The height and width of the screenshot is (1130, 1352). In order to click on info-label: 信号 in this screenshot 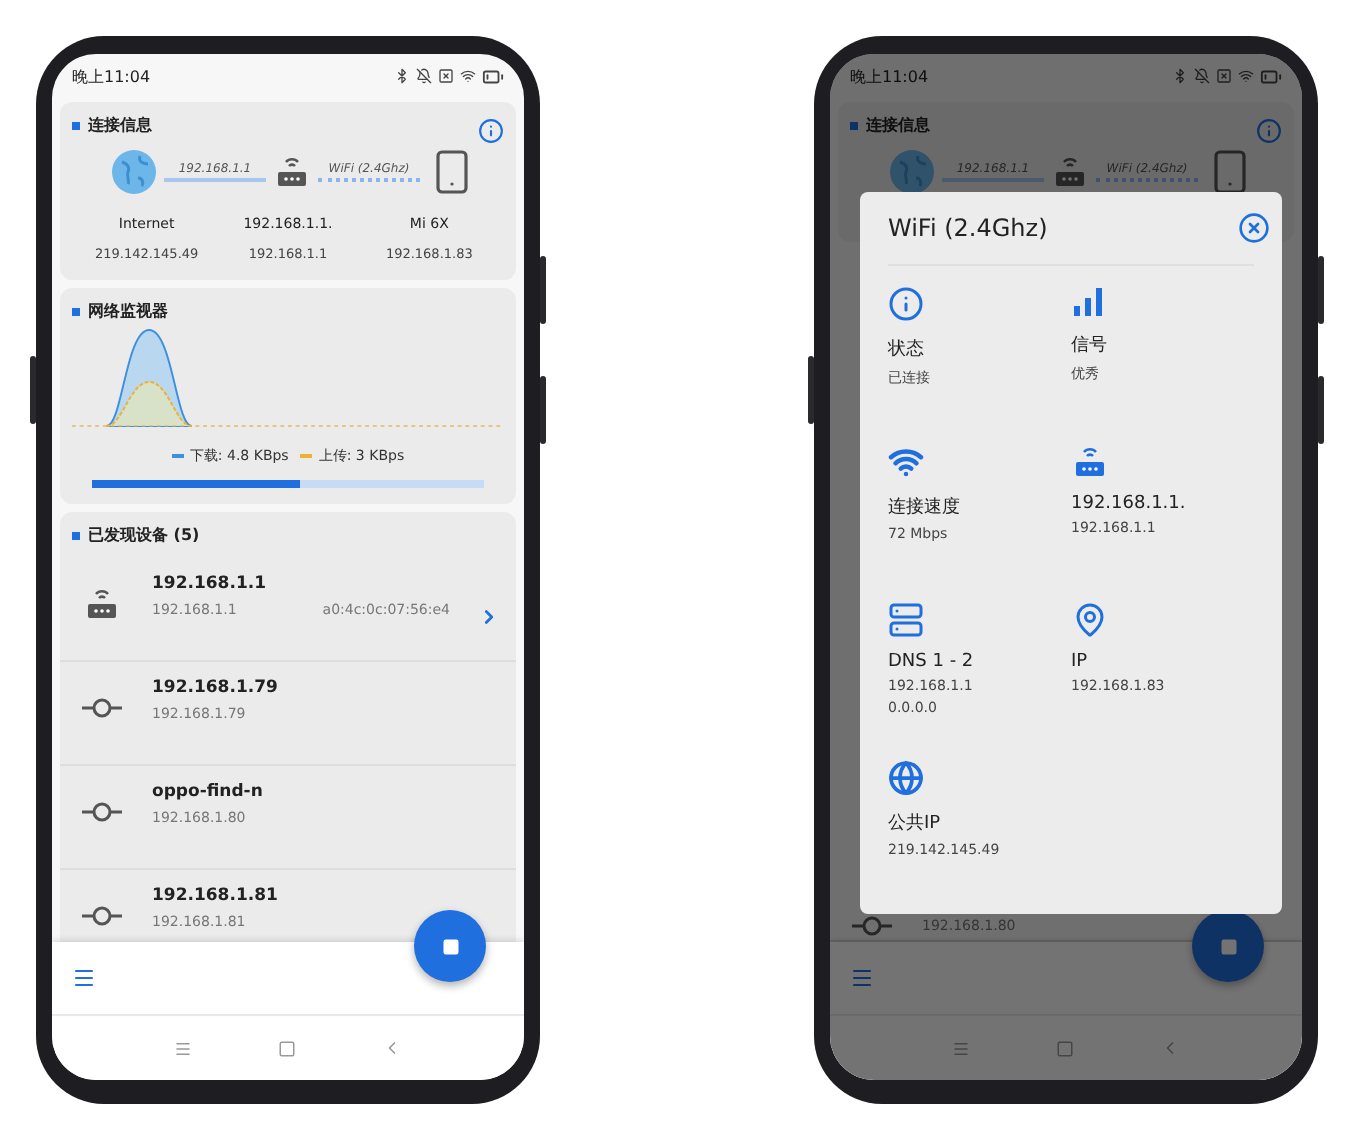, I will do `click(1090, 345)`.